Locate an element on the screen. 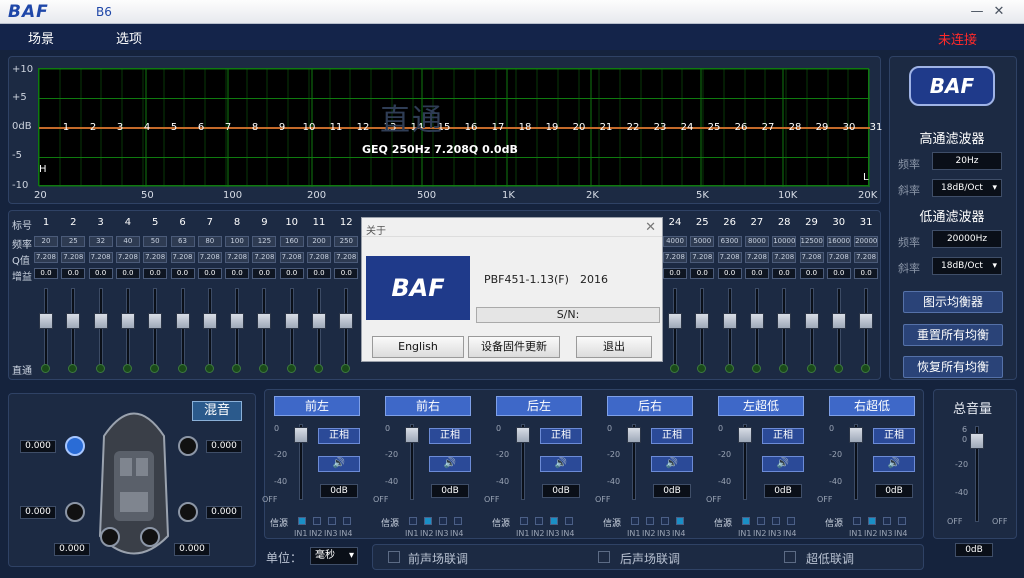 This screenshot has height=578, width=1024. band-freq: 80 is located at coordinates (209, 241).